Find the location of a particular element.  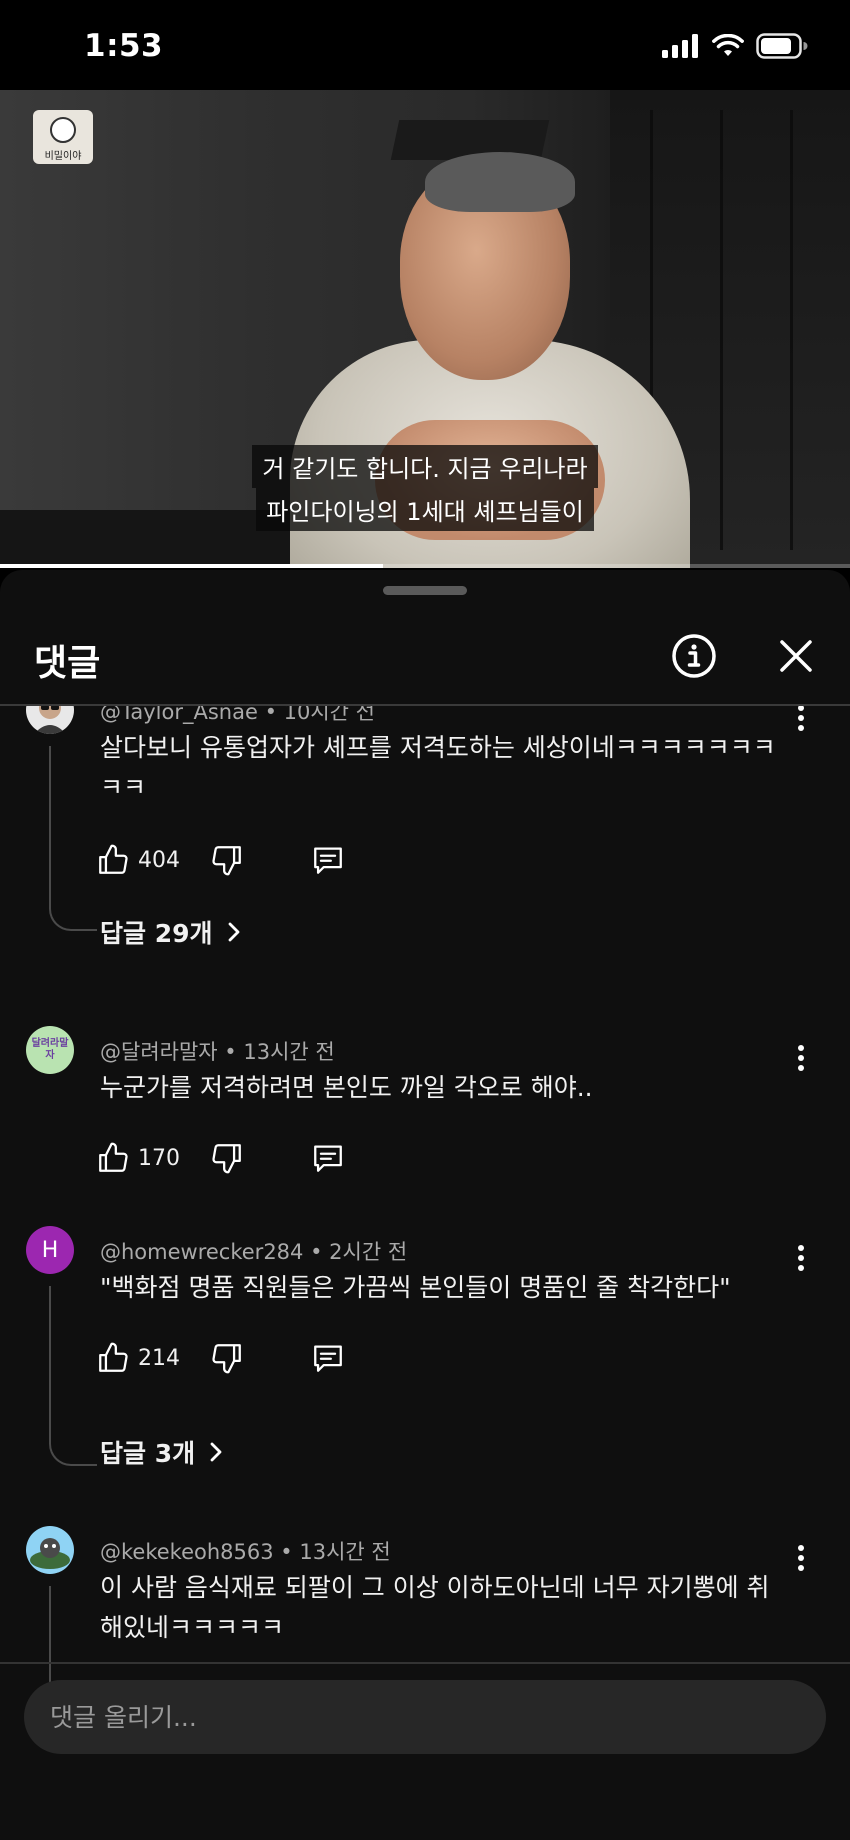

comment-actions: 404 is located at coordinates (221, 860).